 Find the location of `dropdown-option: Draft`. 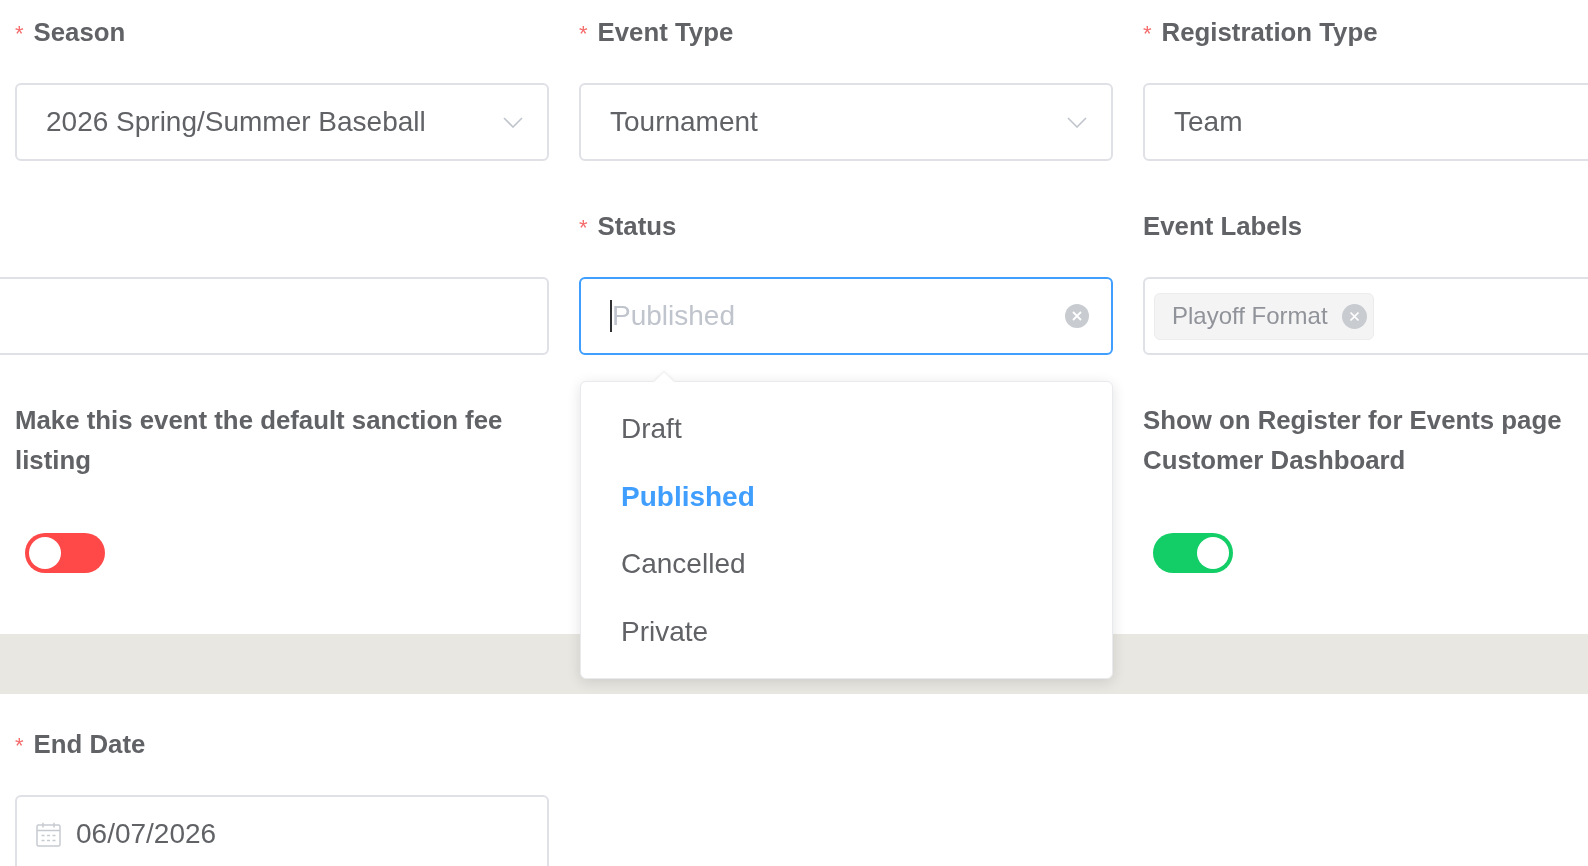

dropdown-option: Draft is located at coordinates (846, 429).